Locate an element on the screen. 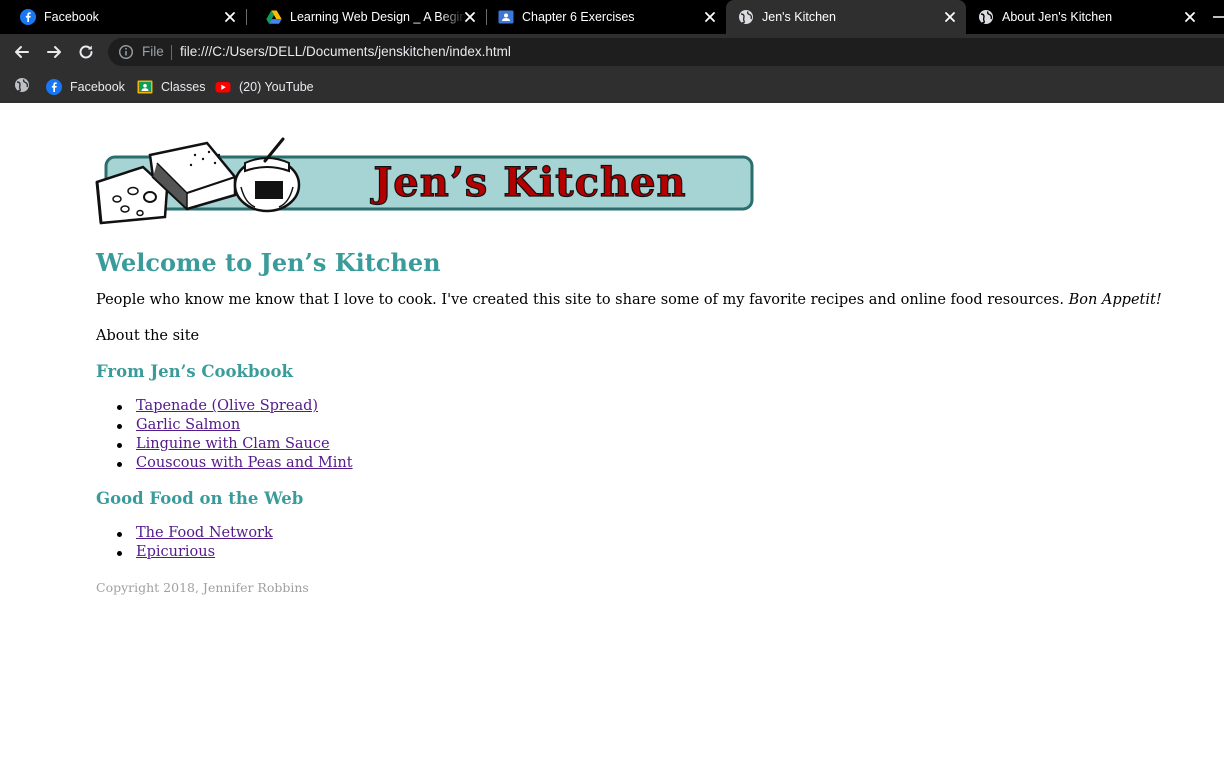  recipe-link-tapenade: Tapenade (Olive Spread) is located at coordinates (227, 406).